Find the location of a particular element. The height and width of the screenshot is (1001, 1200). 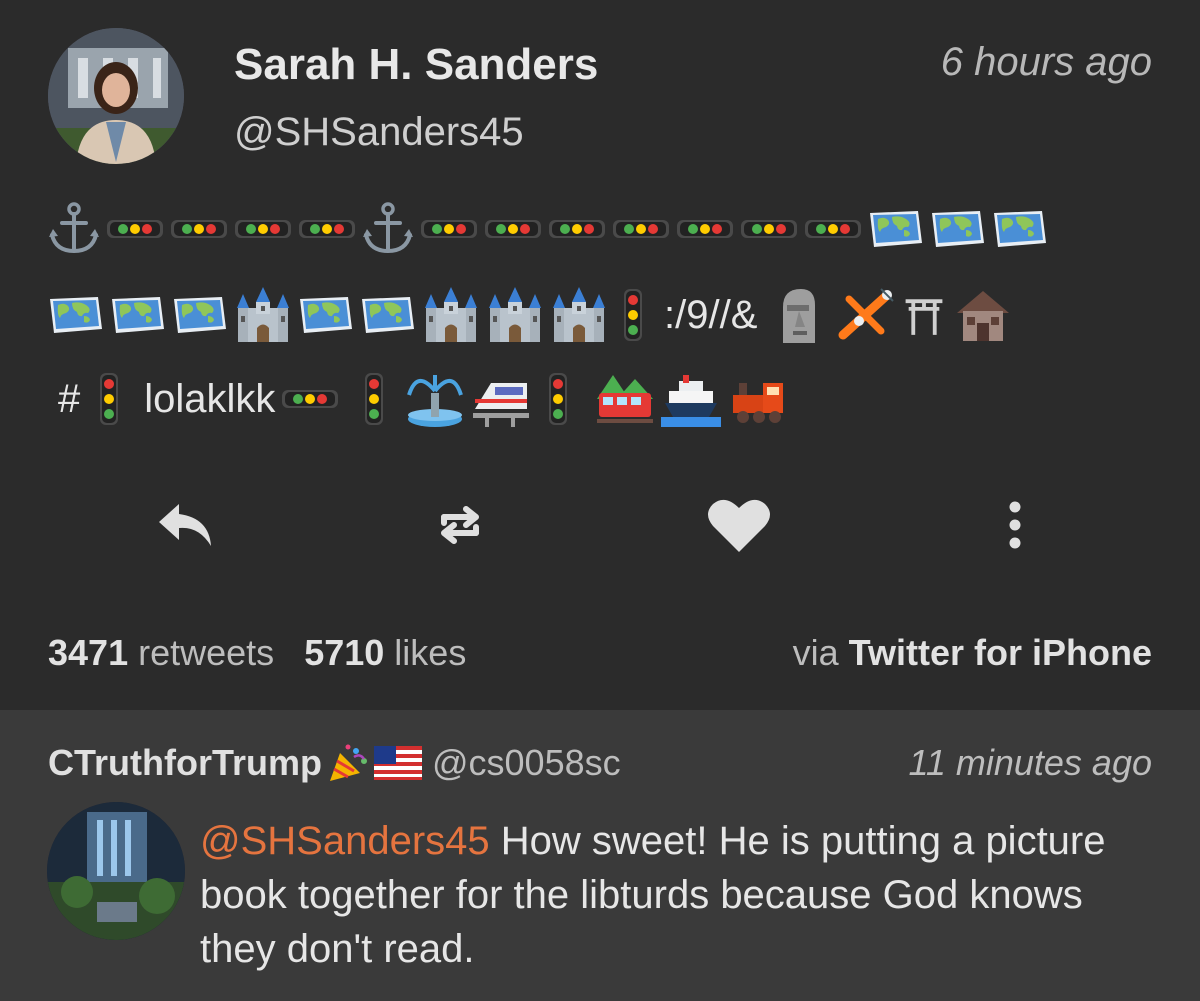

locomotive-emoji is located at coordinates (758, 403).